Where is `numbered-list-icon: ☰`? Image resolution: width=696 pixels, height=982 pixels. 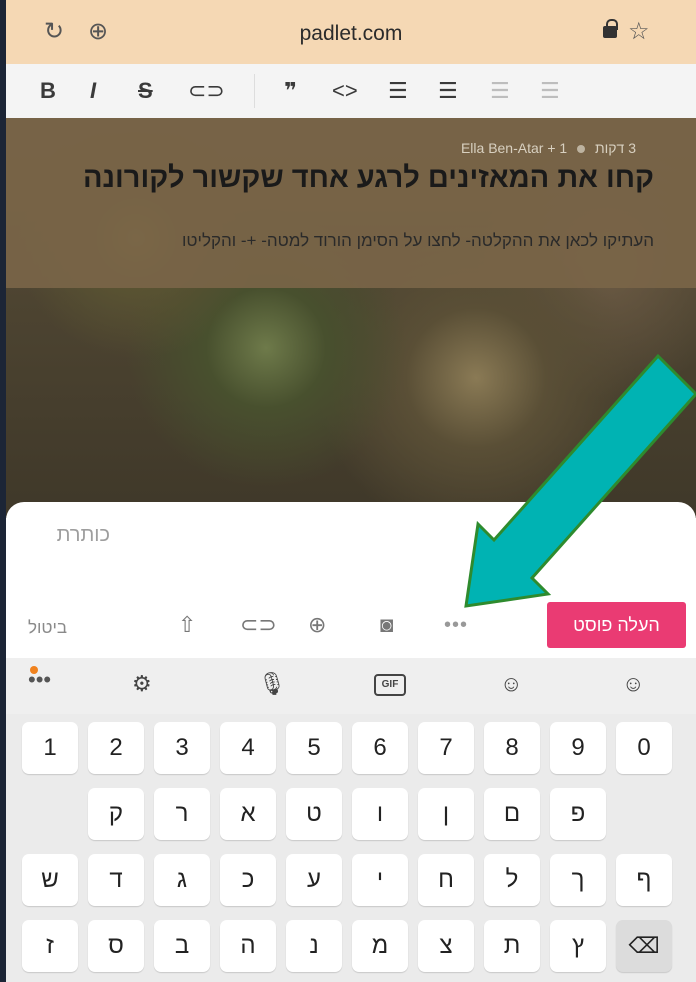 numbered-list-icon: ☰ is located at coordinates (448, 91).